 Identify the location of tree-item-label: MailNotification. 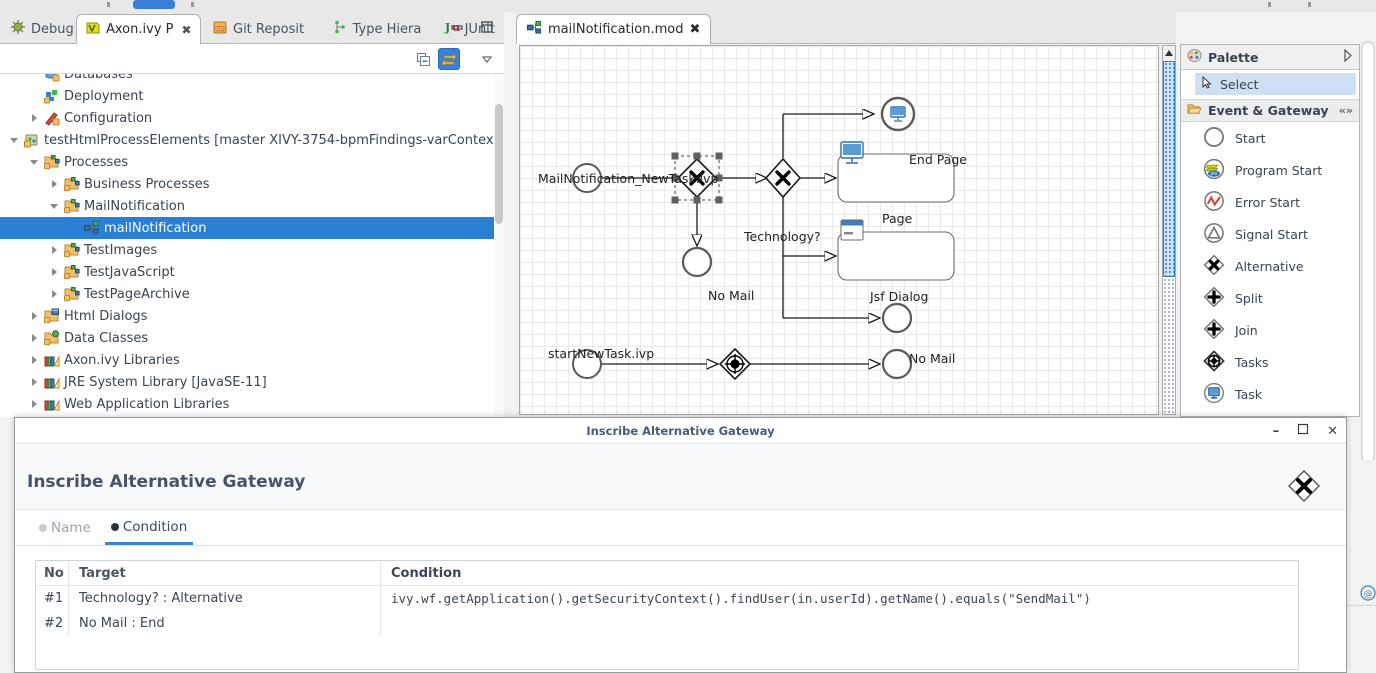
(134, 206).